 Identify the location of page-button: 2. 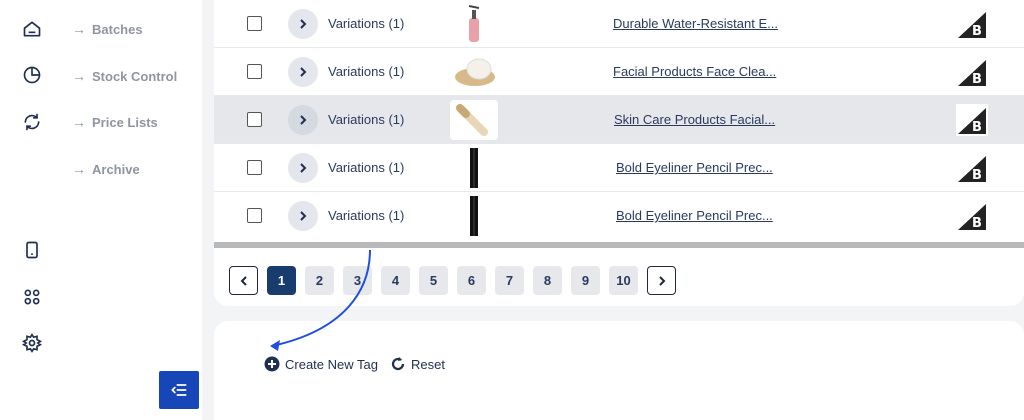
(319, 280).